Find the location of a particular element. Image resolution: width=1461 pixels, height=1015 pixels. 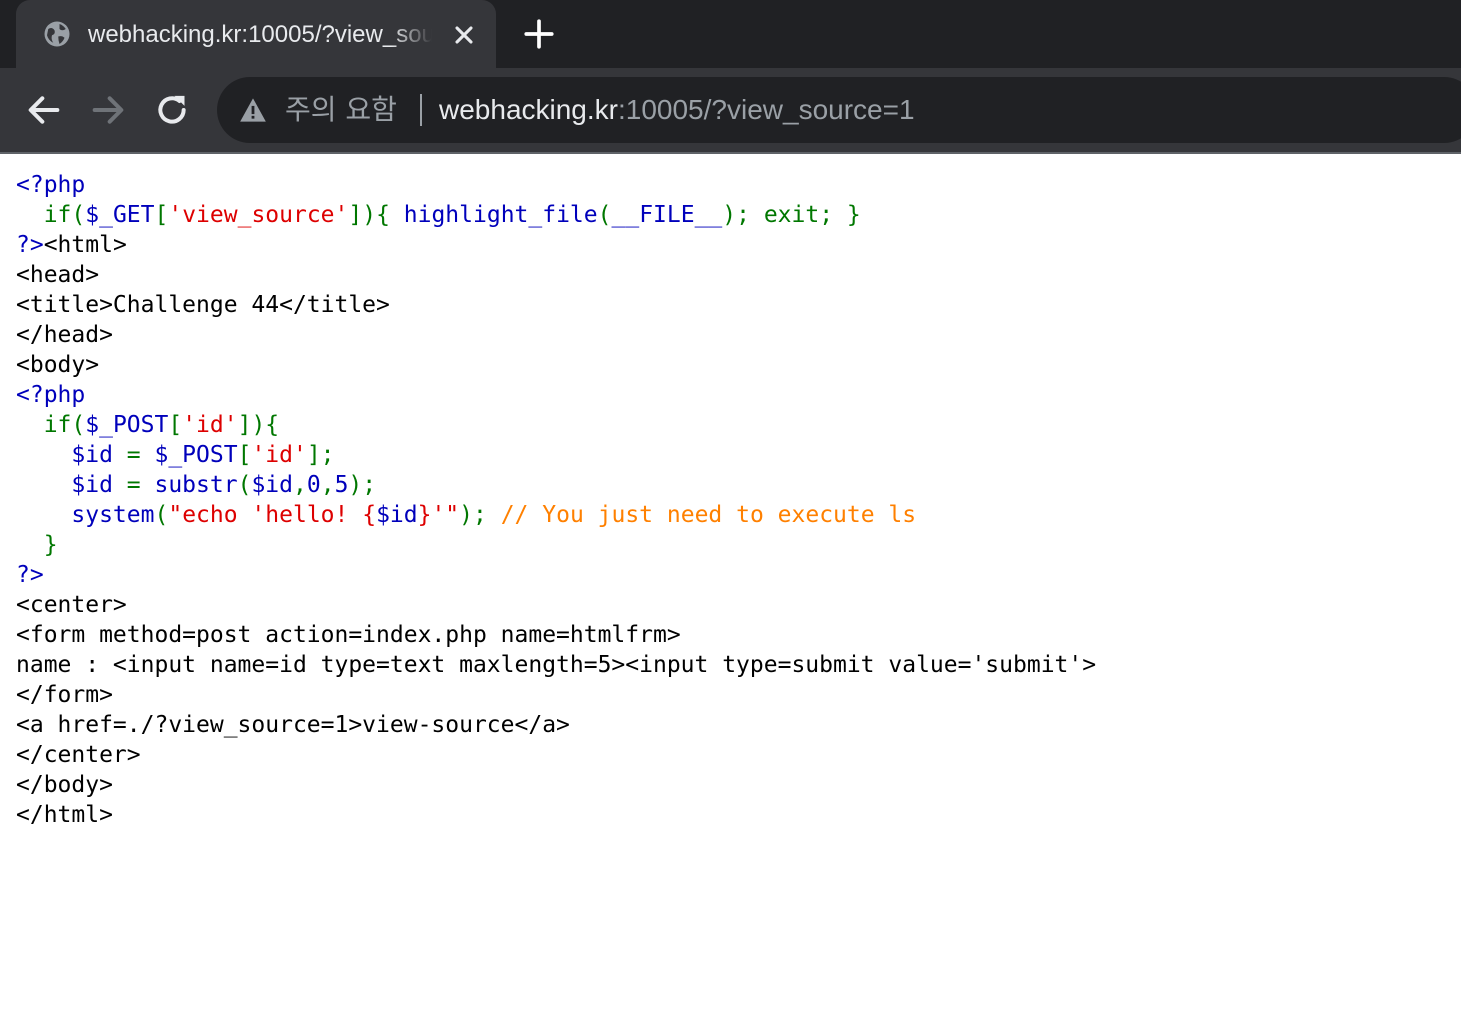

arrow-right-icon is located at coordinates (108, 110).